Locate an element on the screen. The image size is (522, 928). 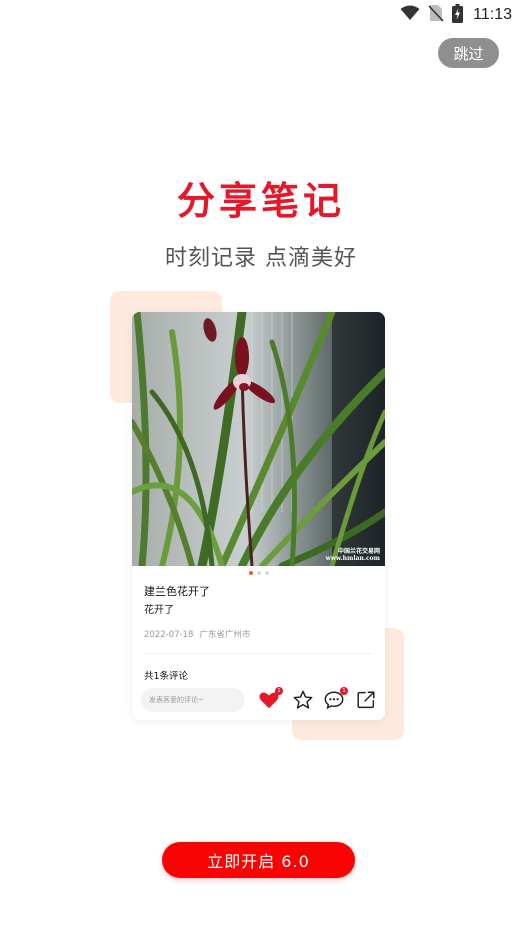
status-icons: 11:13 is located at coordinates (456, 15).